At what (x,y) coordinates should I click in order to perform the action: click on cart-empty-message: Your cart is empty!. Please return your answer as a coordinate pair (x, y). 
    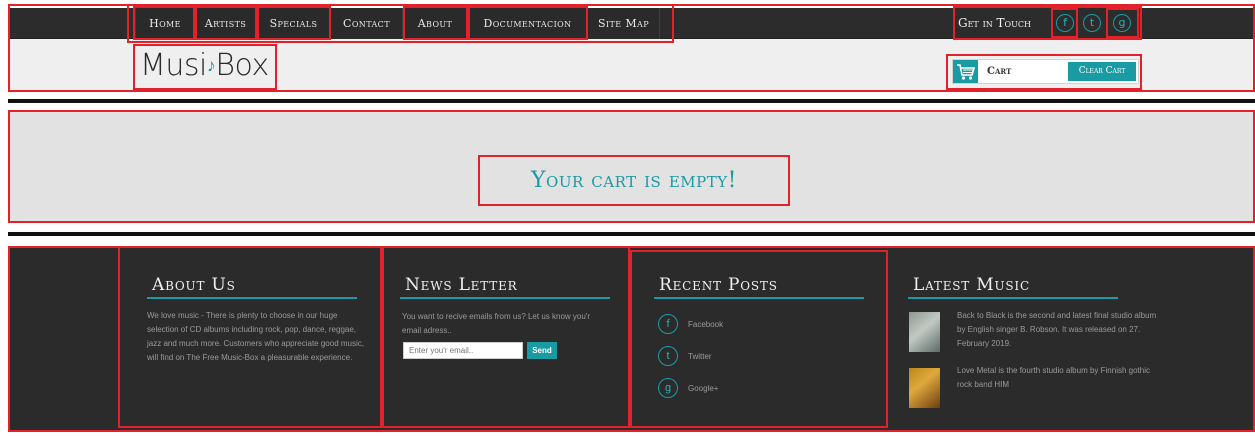
    Looking at the image, I should click on (634, 180).